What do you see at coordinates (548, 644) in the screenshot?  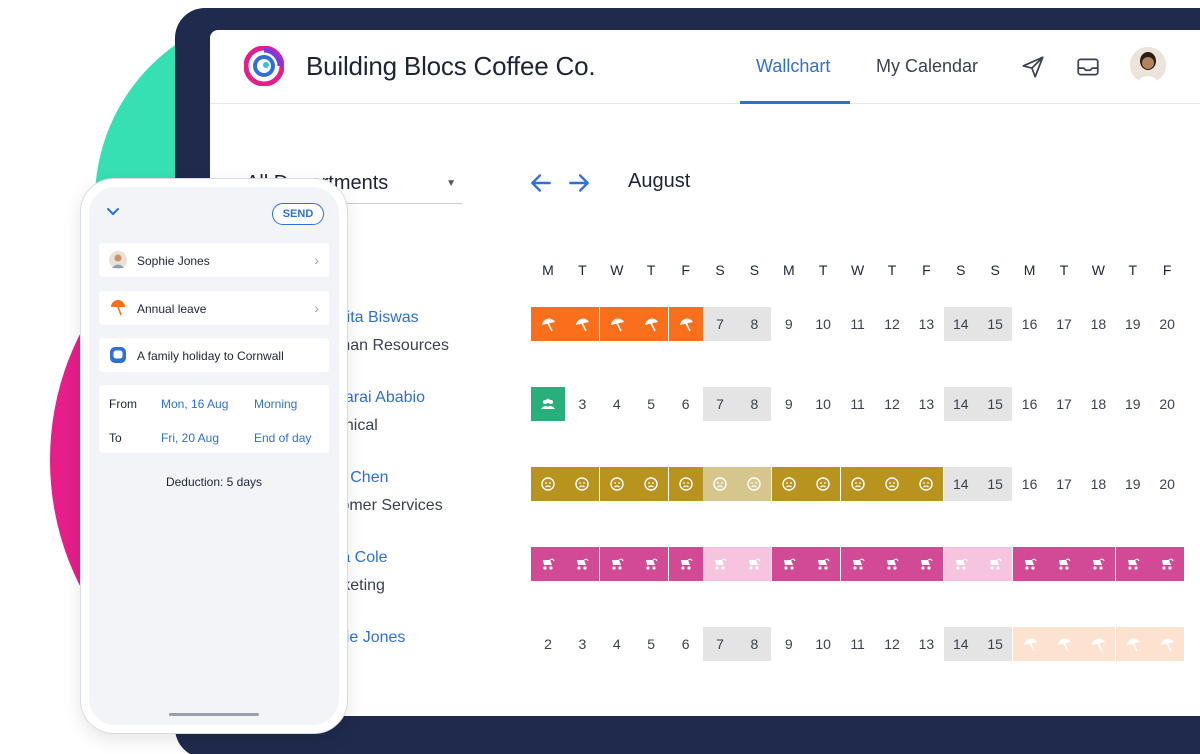 I see `calendar-day: 2` at bounding box center [548, 644].